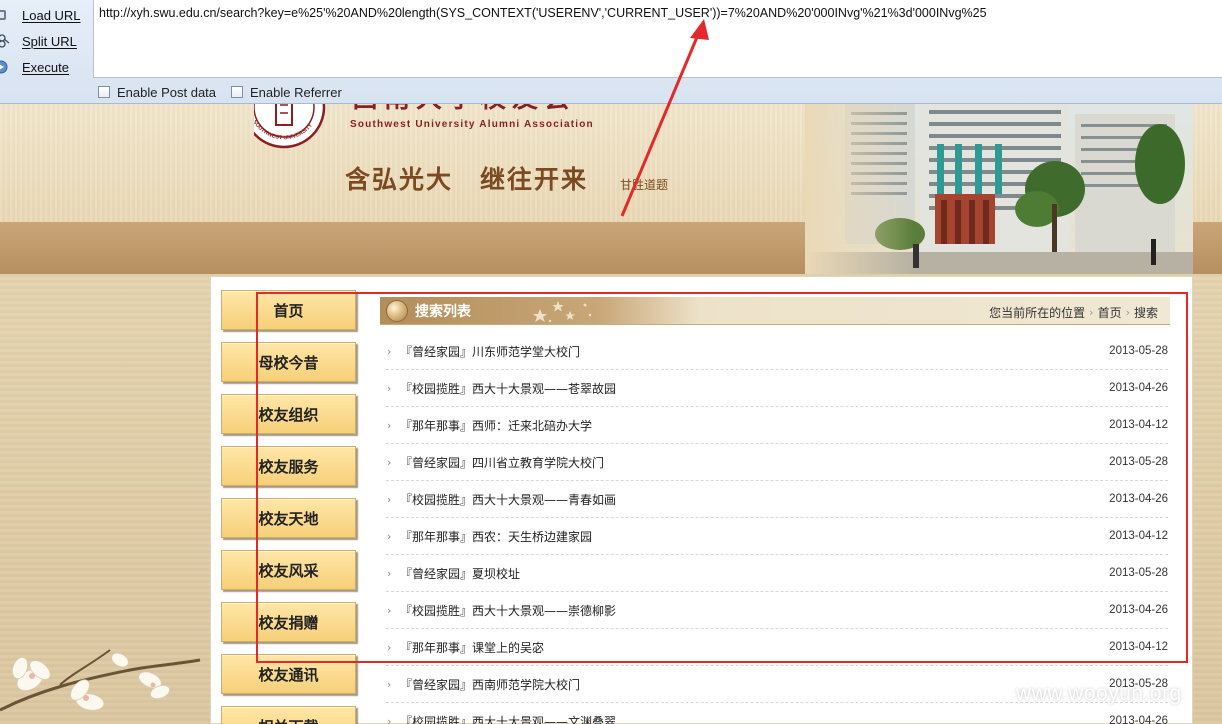 Image resolution: width=1222 pixels, height=724 pixels. Describe the element at coordinates (508, 499) in the screenshot. I see `list-item-title: 『校园揽胜』西大十大景观——青春如画` at that location.